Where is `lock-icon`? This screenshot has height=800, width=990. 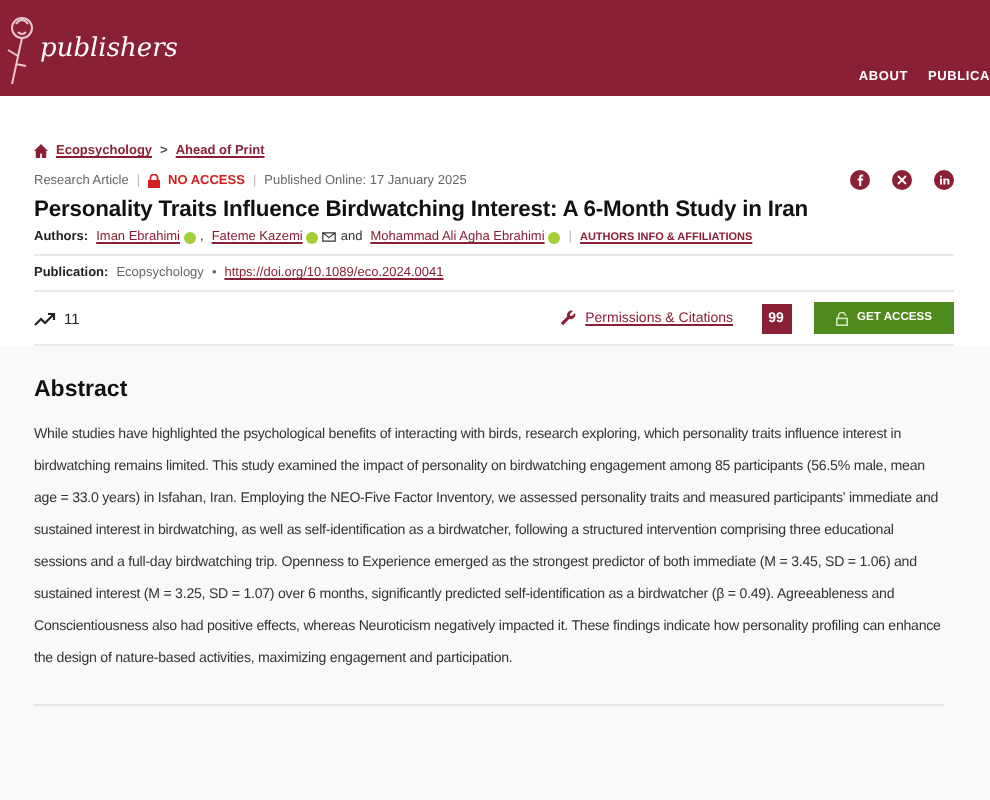 lock-icon is located at coordinates (154, 180).